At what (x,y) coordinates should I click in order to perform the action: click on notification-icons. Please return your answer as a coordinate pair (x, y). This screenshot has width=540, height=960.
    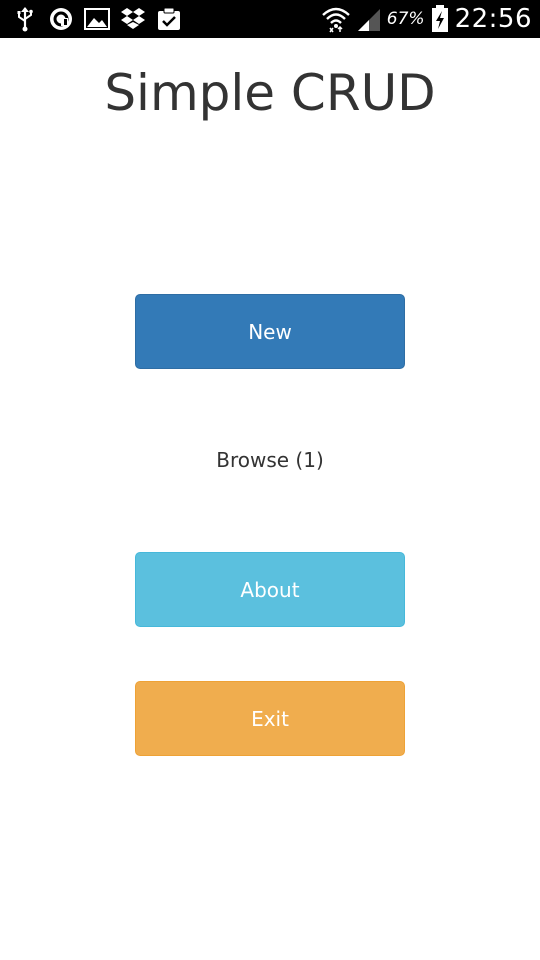
    Looking at the image, I should click on (97, 19).